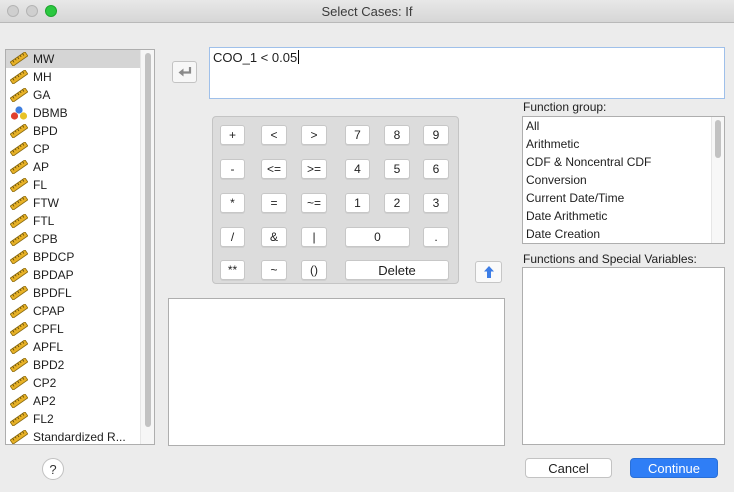 Image resolution: width=734 pixels, height=492 pixels. Describe the element at coordinates (80, 365) in the screenshot. I see `variable-item: BPD2` at that location.